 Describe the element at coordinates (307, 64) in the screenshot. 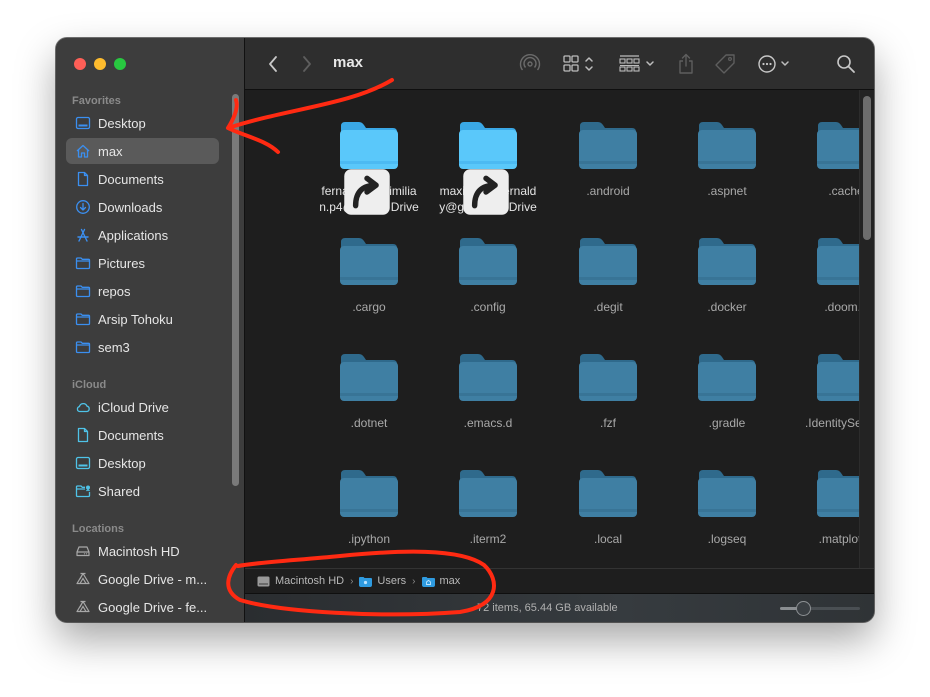

I see `forward-button` at that location.